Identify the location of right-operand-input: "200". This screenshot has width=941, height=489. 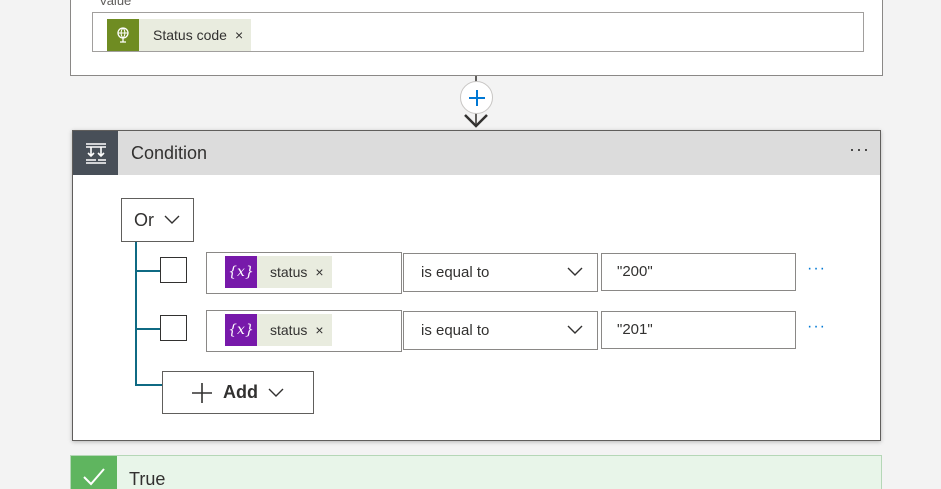
(698, 272).